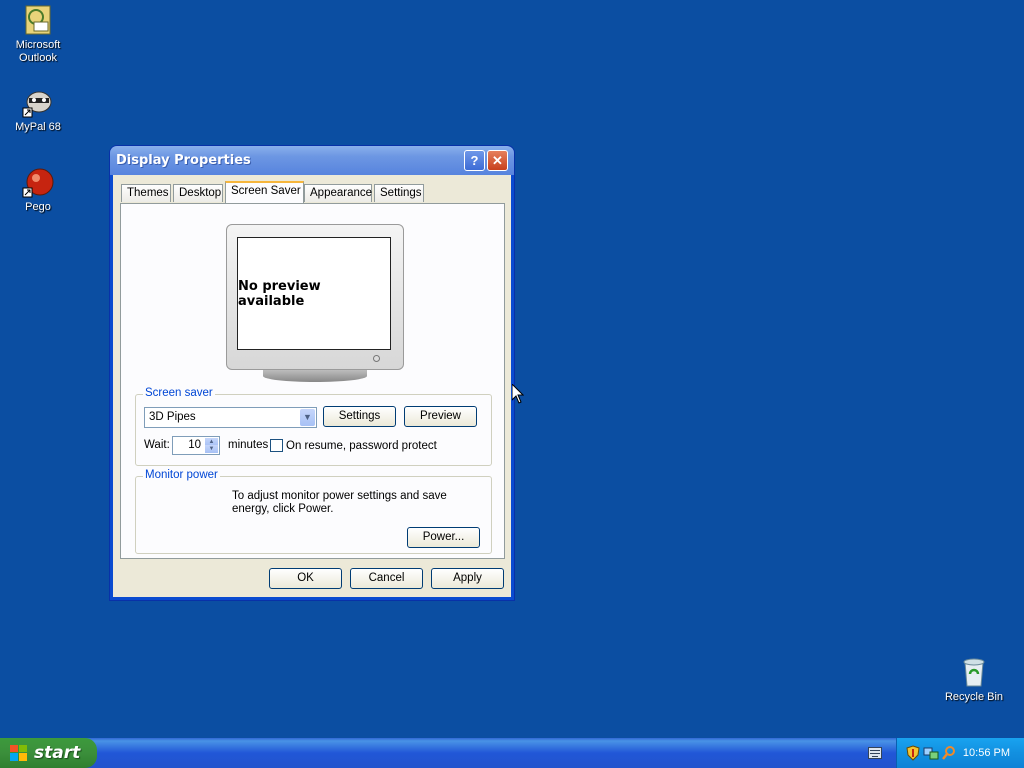 This screenshot has height=768, width=1024. What do you see at coordinates (474, 160) in the screenshot?
I see `help-button: ?` at bounding box center [474, 160].